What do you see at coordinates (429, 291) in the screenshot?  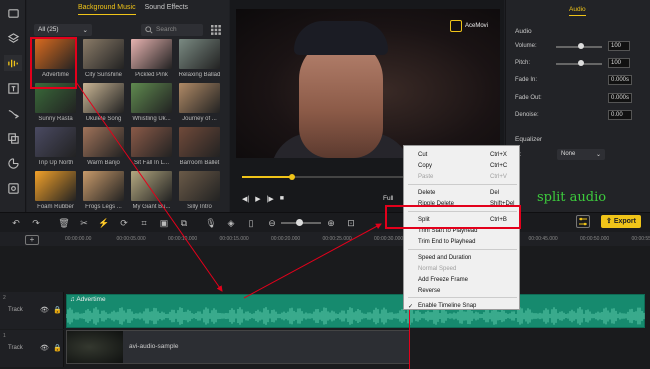 I see `menu-item-reverse: Reverse` at bounding box center [429, 291].